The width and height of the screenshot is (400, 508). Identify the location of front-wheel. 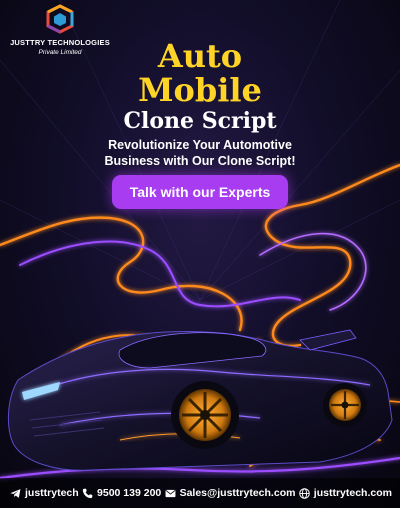
(205, 415).